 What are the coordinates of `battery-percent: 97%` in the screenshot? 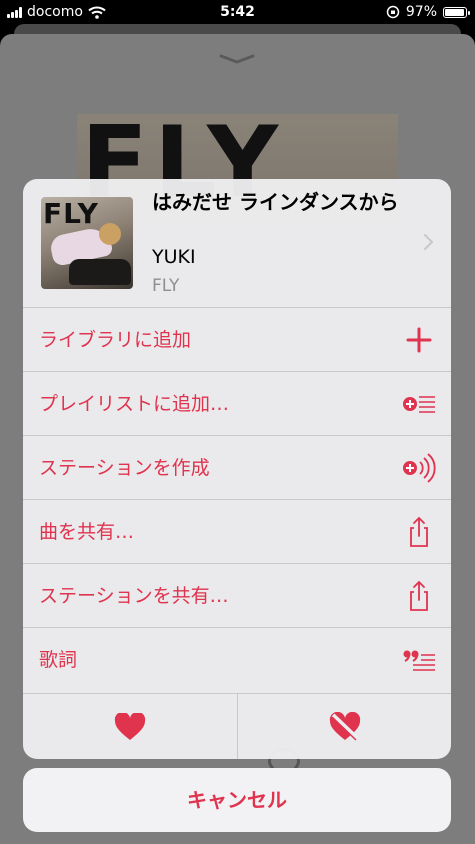 It's located at (421, 12).